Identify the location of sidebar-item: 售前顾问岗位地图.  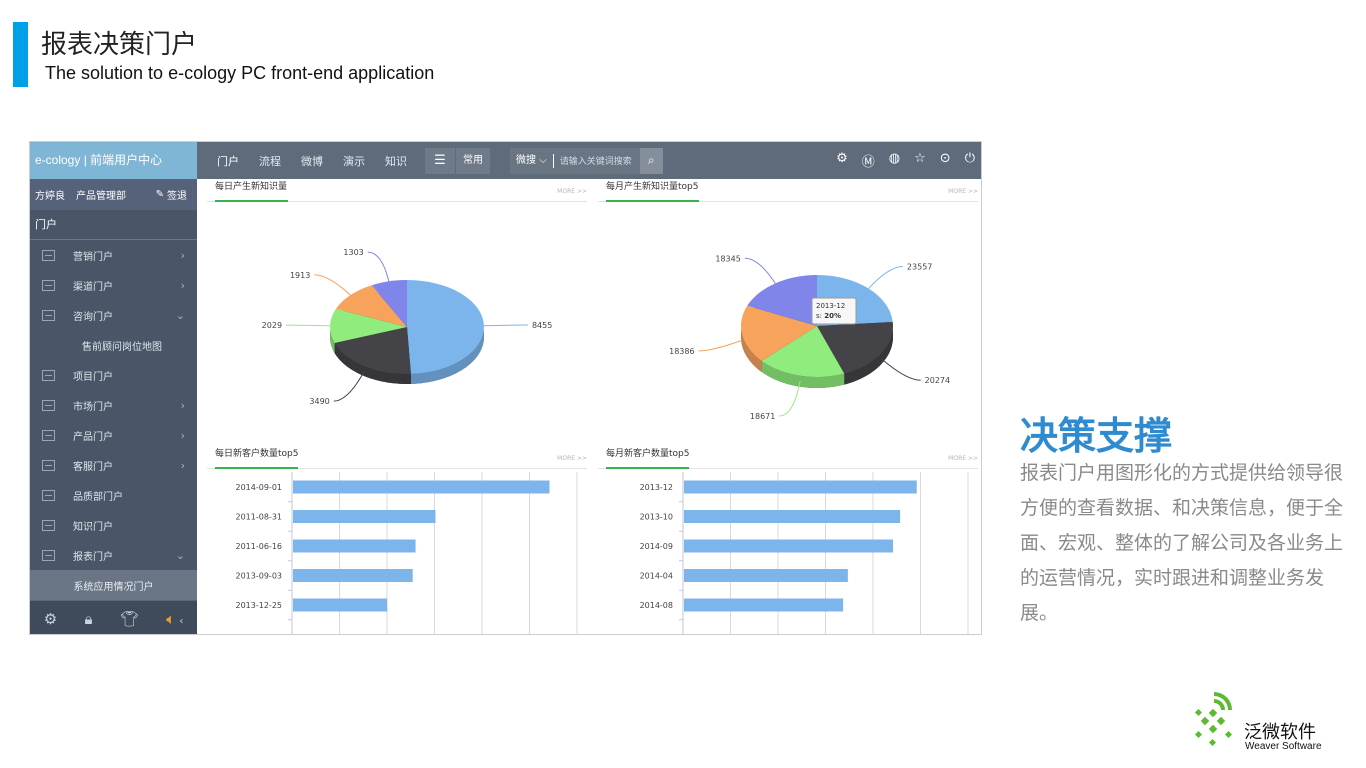
(113, 345).